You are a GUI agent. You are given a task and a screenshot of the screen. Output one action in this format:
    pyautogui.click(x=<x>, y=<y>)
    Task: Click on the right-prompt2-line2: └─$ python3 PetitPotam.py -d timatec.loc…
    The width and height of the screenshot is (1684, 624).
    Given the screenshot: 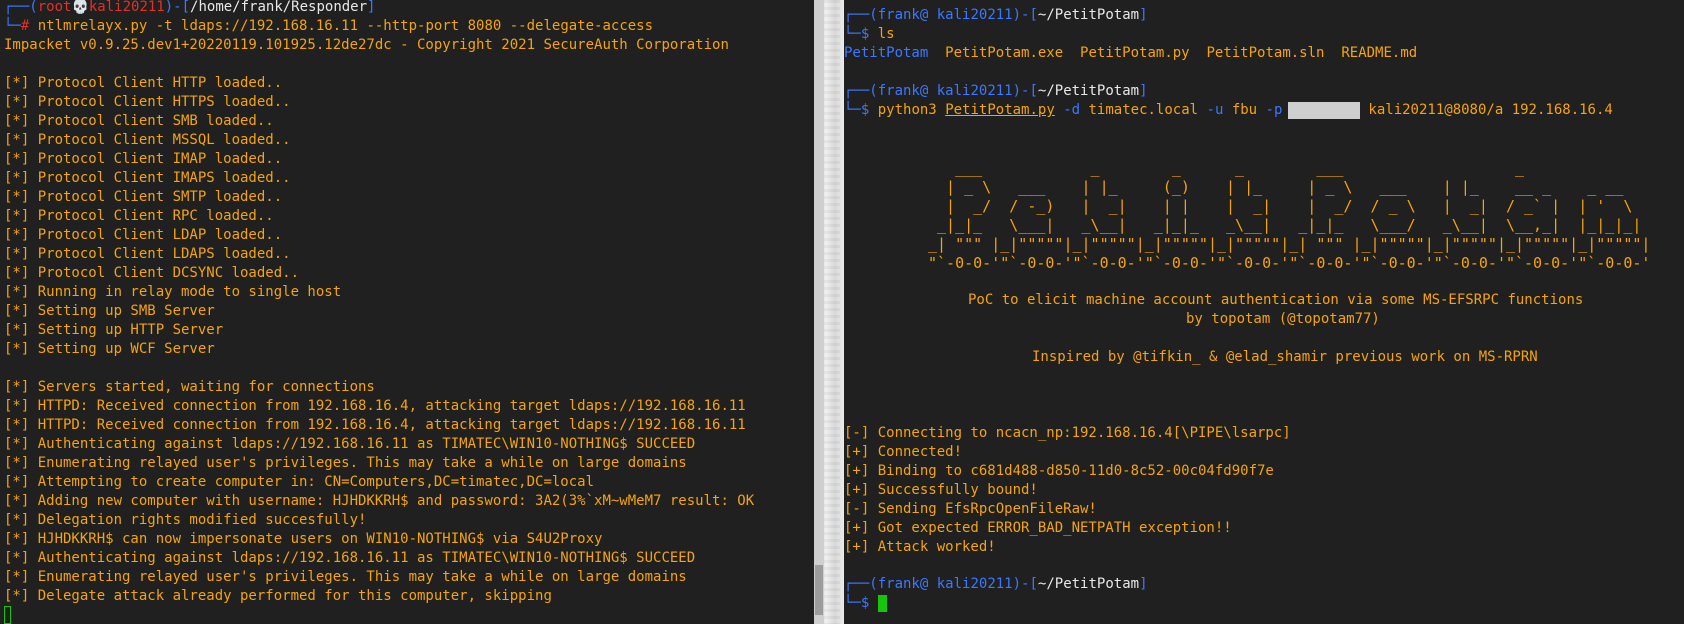 What is the action you would take?
    pyautogui.click(x=1228, y=110)
    